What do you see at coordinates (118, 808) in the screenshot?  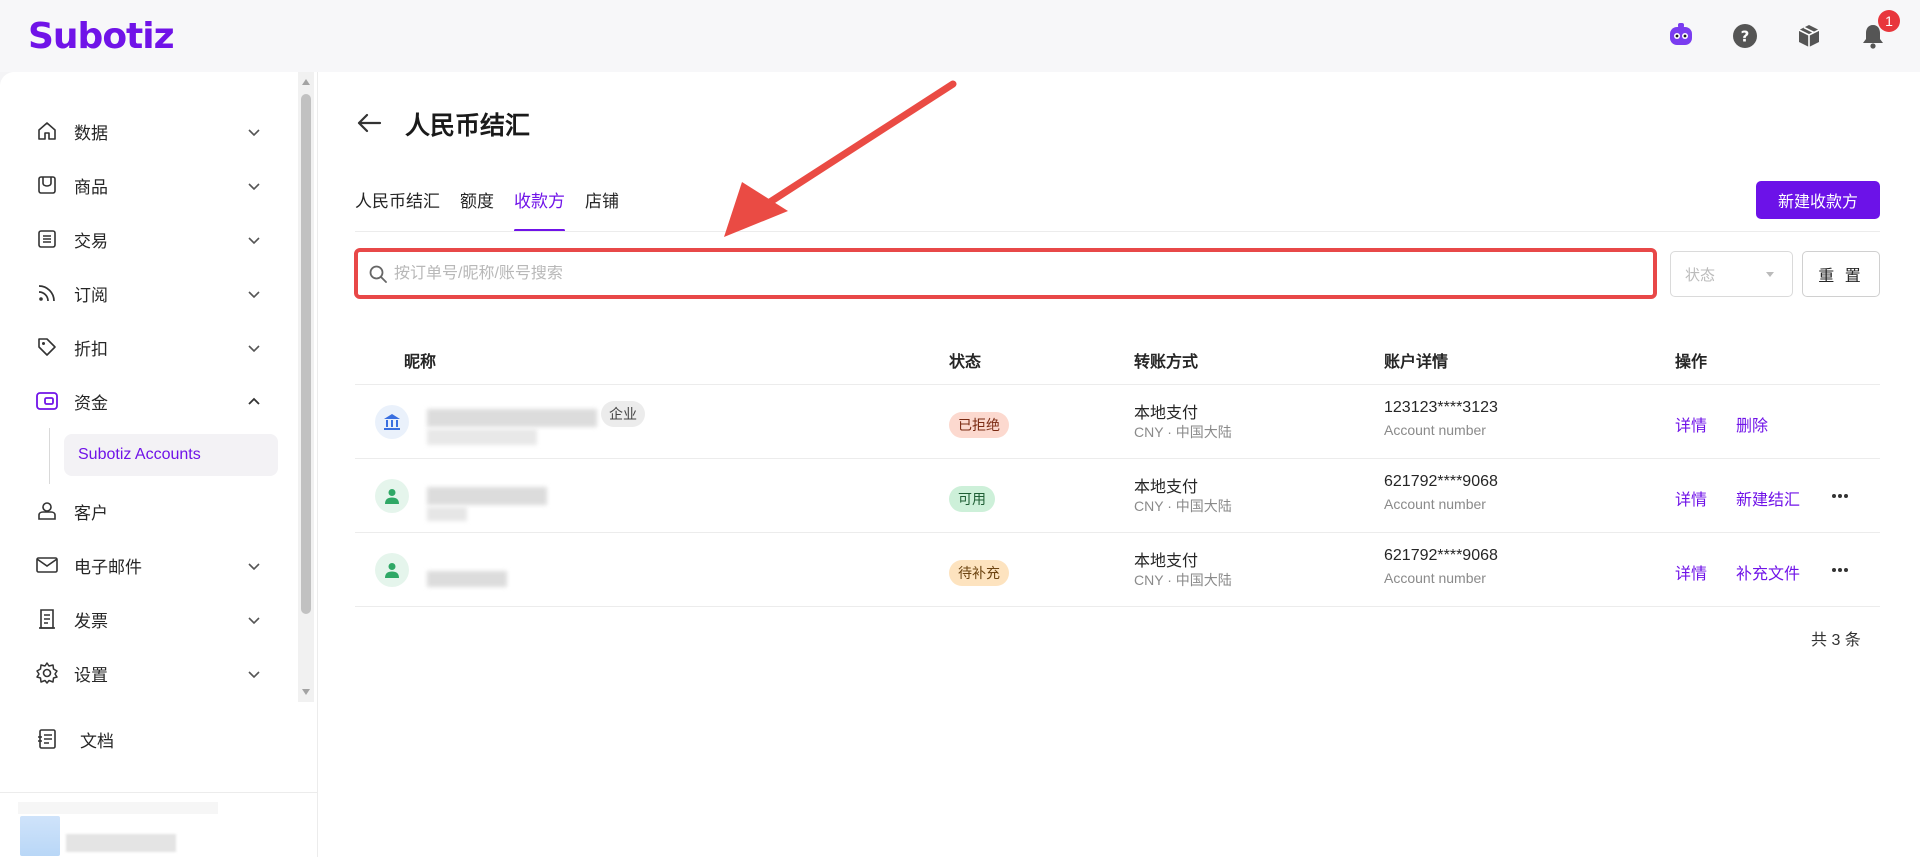 I see `user-blurred-area` at bounding box center [118, 808].